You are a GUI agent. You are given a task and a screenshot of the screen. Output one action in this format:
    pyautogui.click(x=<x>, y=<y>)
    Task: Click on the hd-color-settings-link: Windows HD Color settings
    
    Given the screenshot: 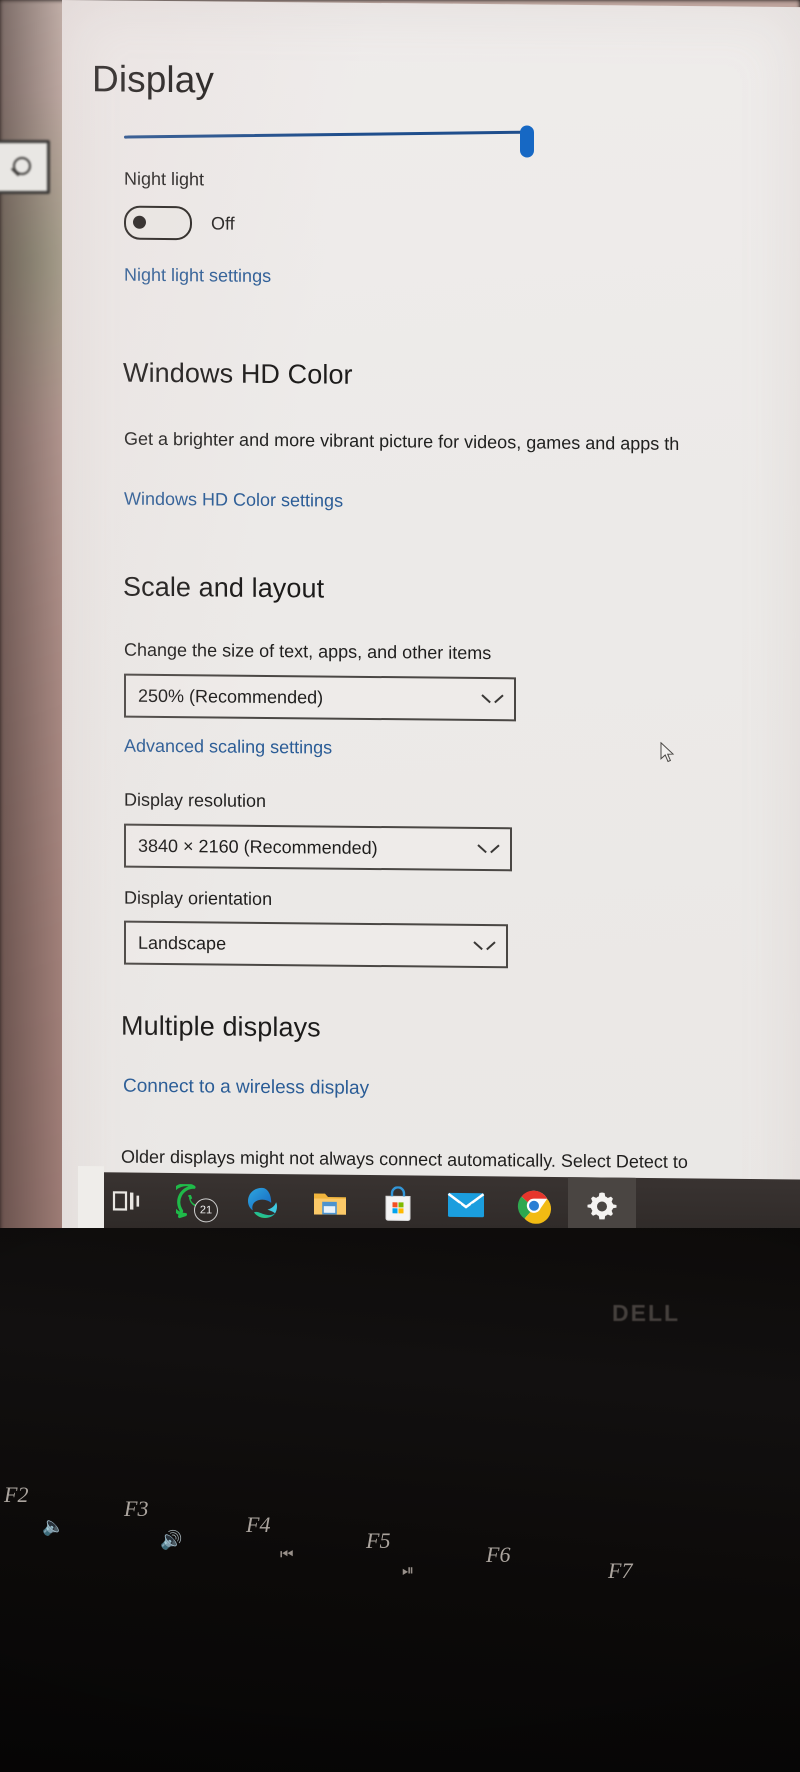 What is the action you would take?
    pyautogui.click(x=233, y=500)
    